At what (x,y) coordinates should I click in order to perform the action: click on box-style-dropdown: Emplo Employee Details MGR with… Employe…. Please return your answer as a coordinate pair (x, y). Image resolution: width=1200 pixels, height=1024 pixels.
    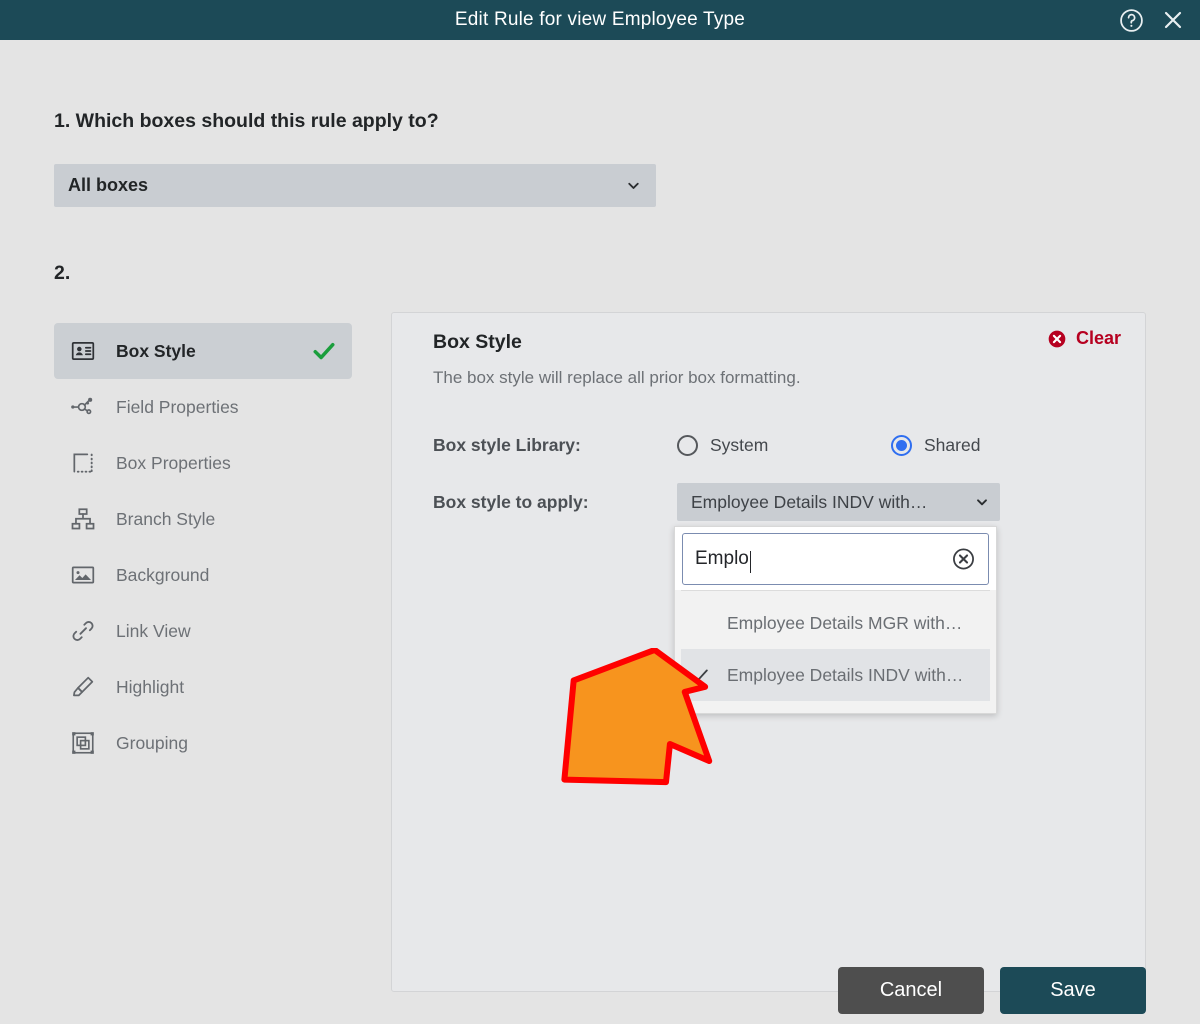
    Looking at the image, I should click on (835, 620).